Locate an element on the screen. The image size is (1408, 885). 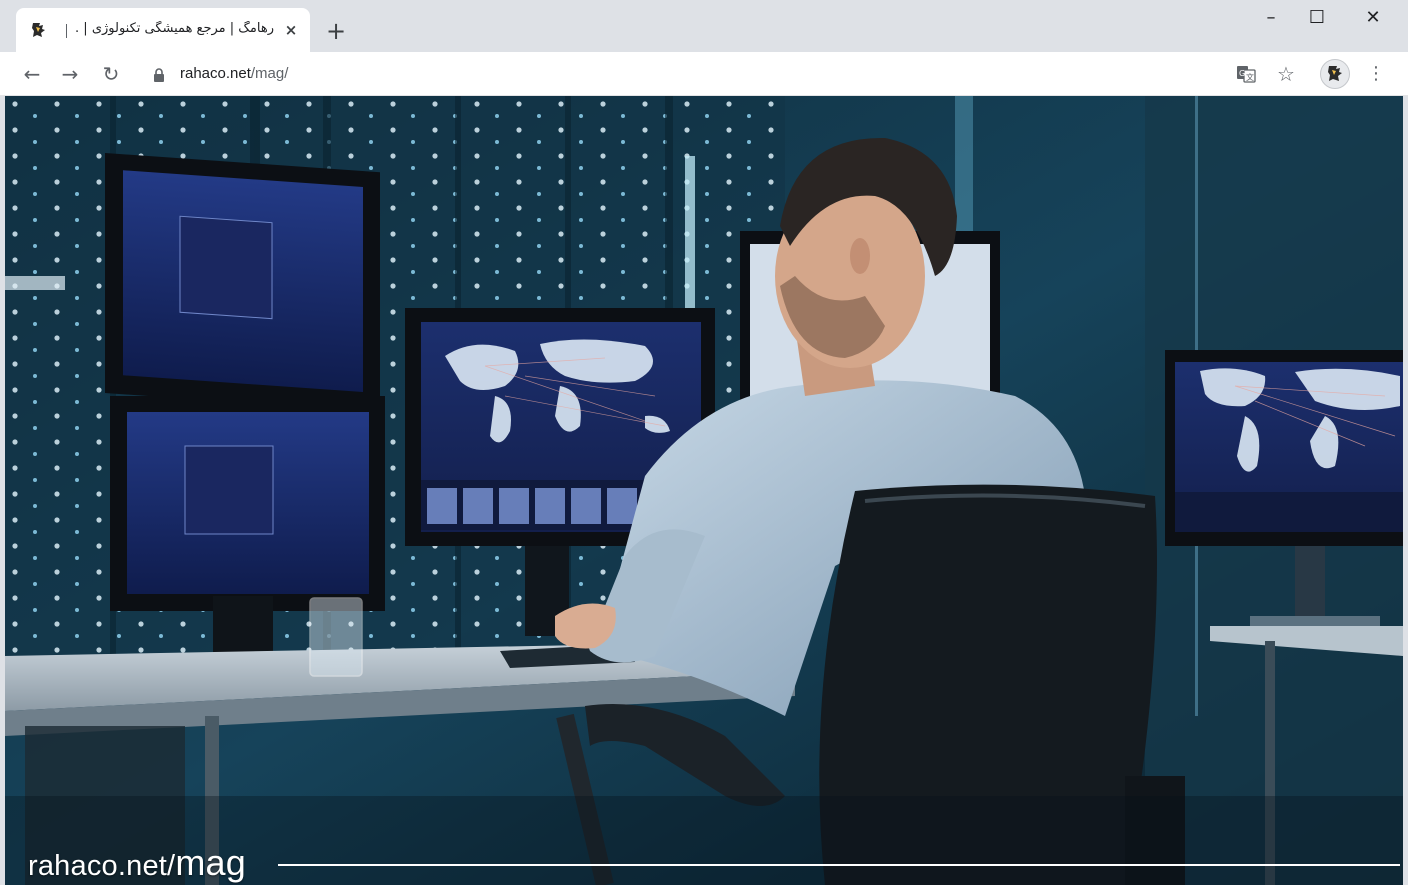
tab-separator is located at coordinates (66, 31).